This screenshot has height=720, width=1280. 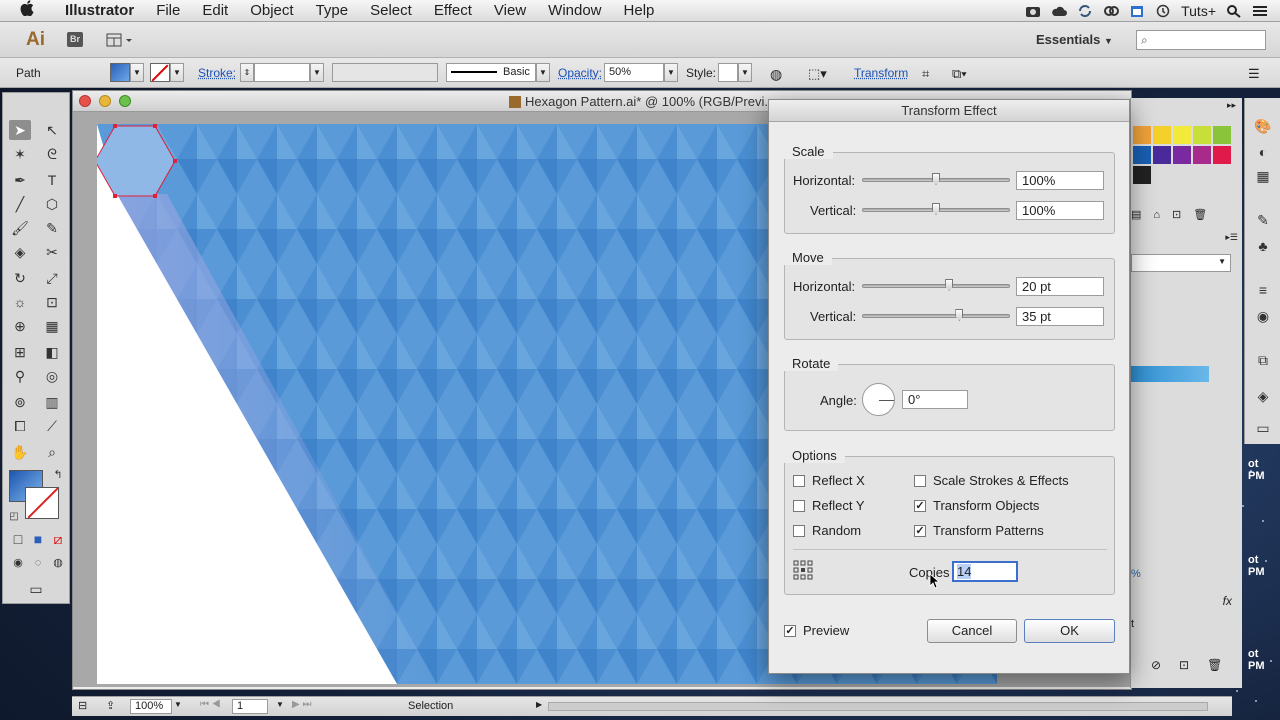 What do you see at coordinates (1260, 11) in the screenshot?
I see `notification-list-icon` at bounding box center [1260, 11].